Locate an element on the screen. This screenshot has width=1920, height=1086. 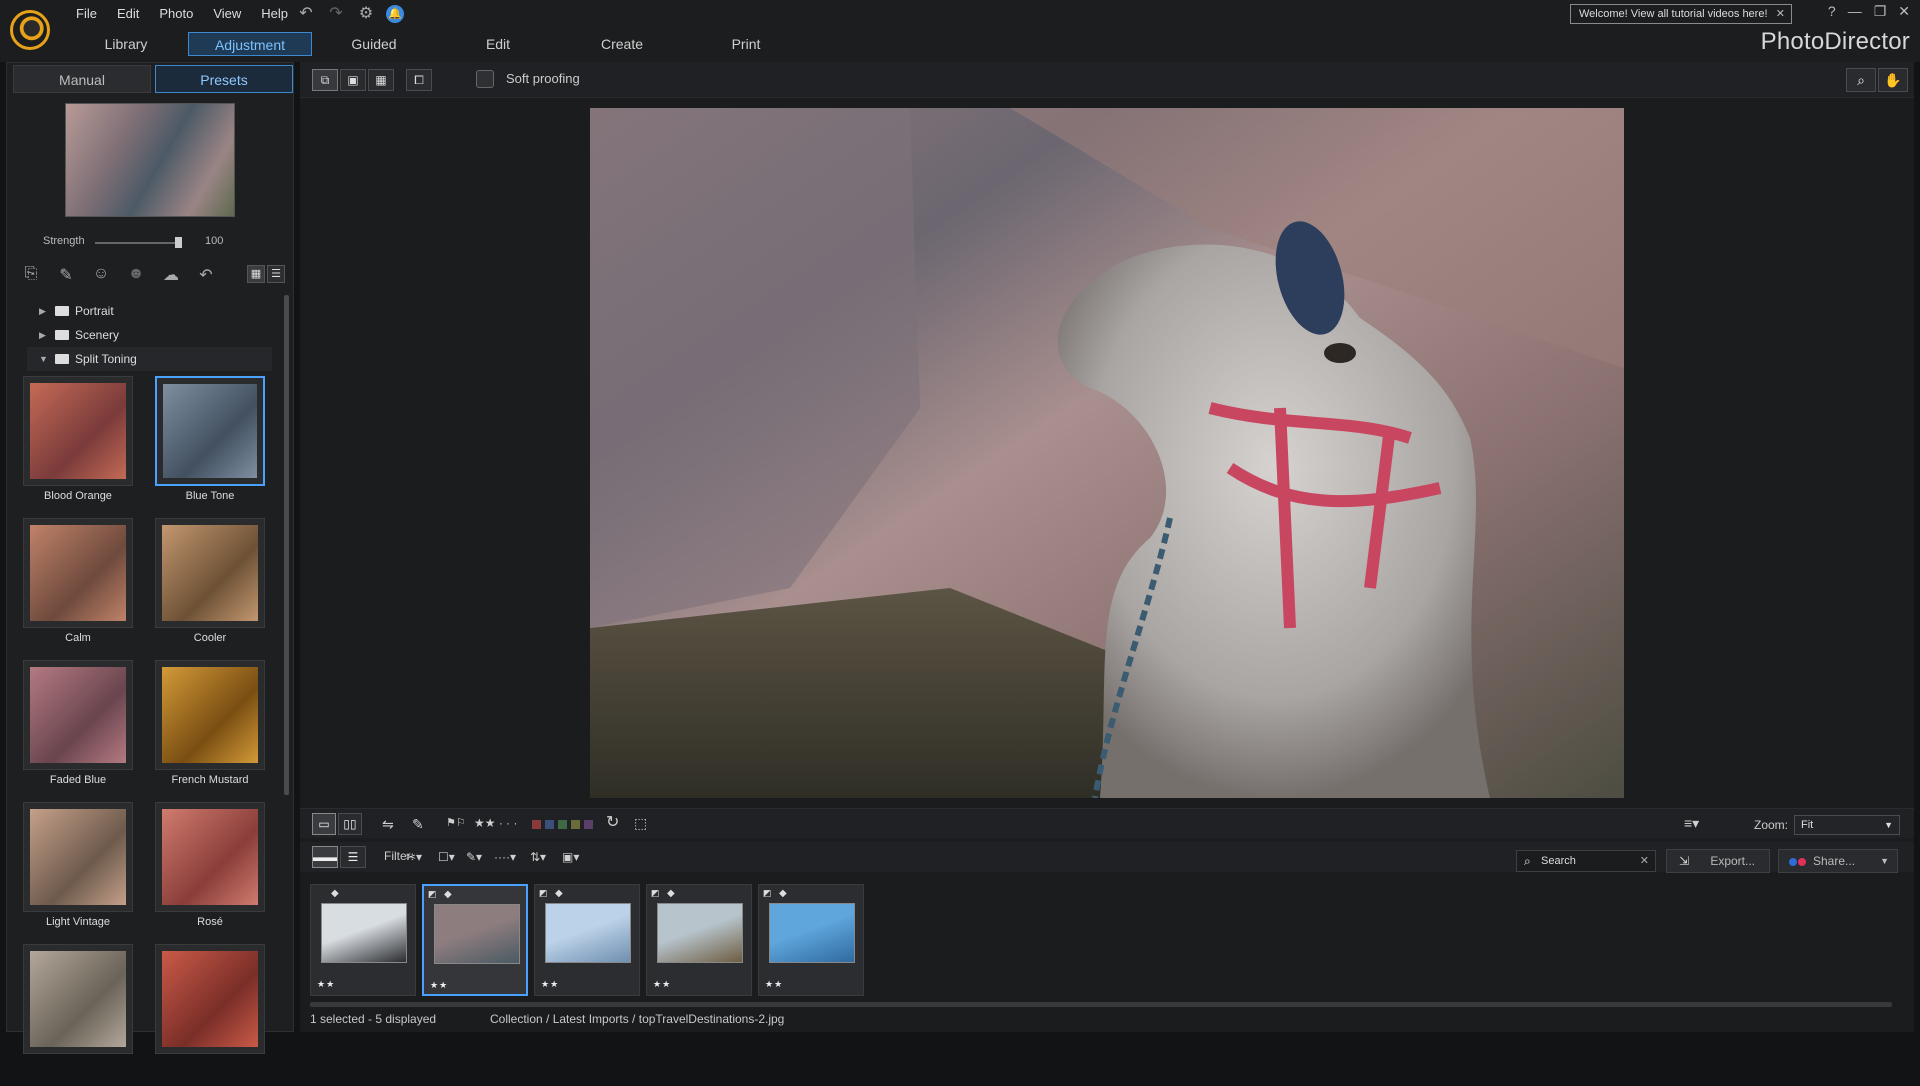
filter-flag-icon: ☐▾ is located at coordinates (446, 857).